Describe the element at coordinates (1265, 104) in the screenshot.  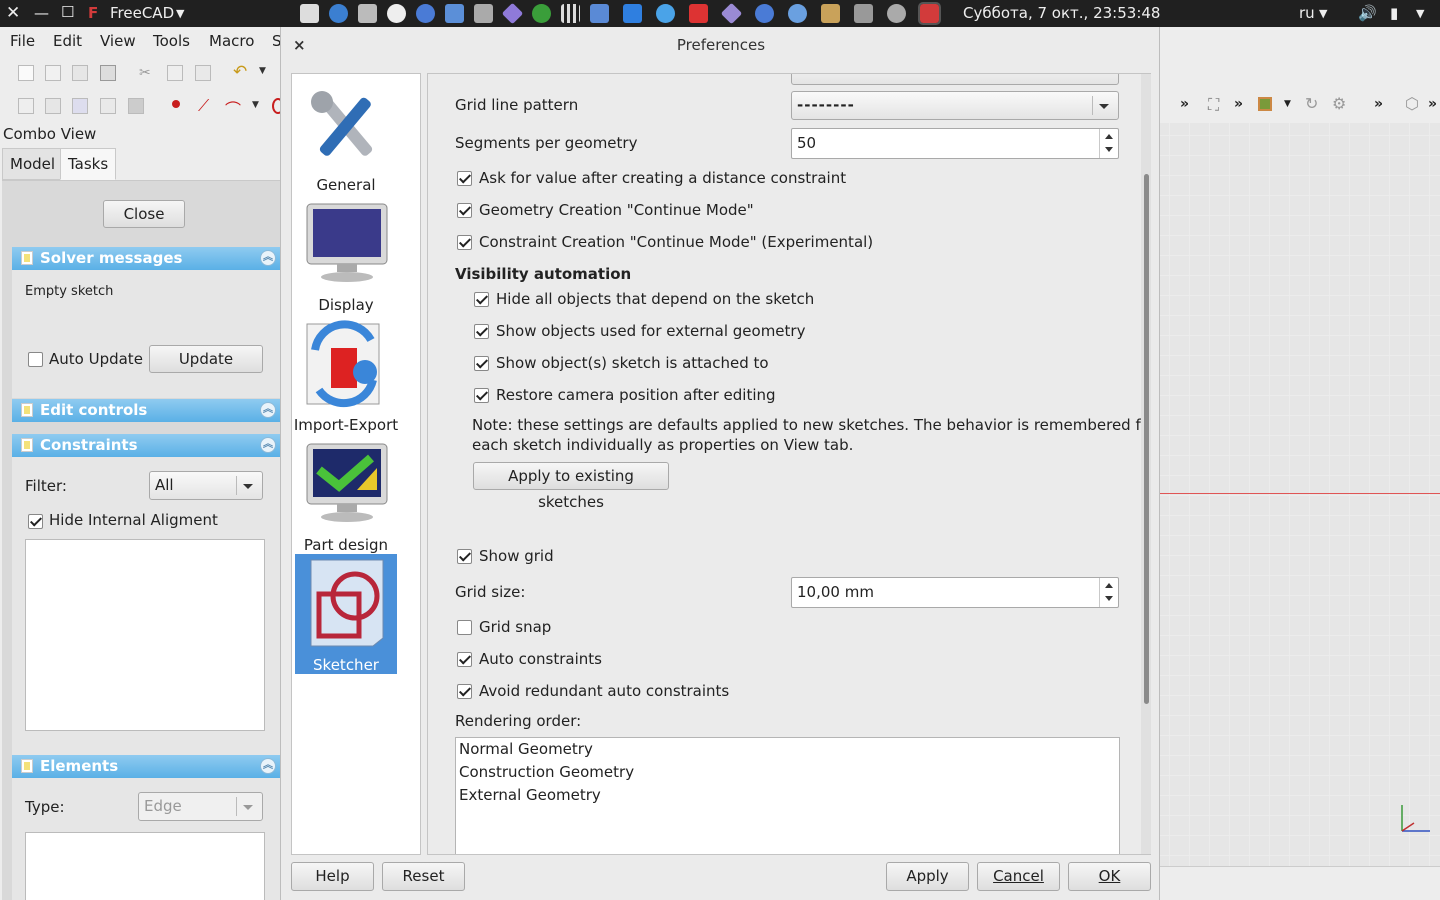
I see `part-icon` at that location.